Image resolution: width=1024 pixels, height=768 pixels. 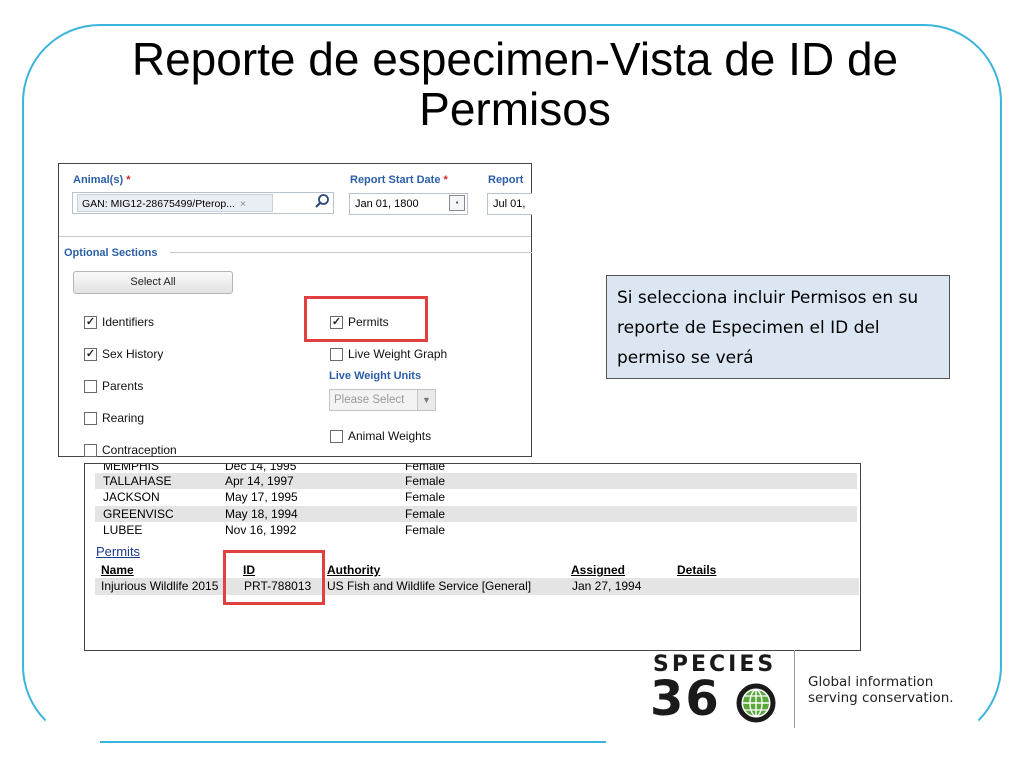 What do you see at coordinates (139, 450) in the screenshot?
I see `section-label: Contraception` at bounding box center [139, 450].